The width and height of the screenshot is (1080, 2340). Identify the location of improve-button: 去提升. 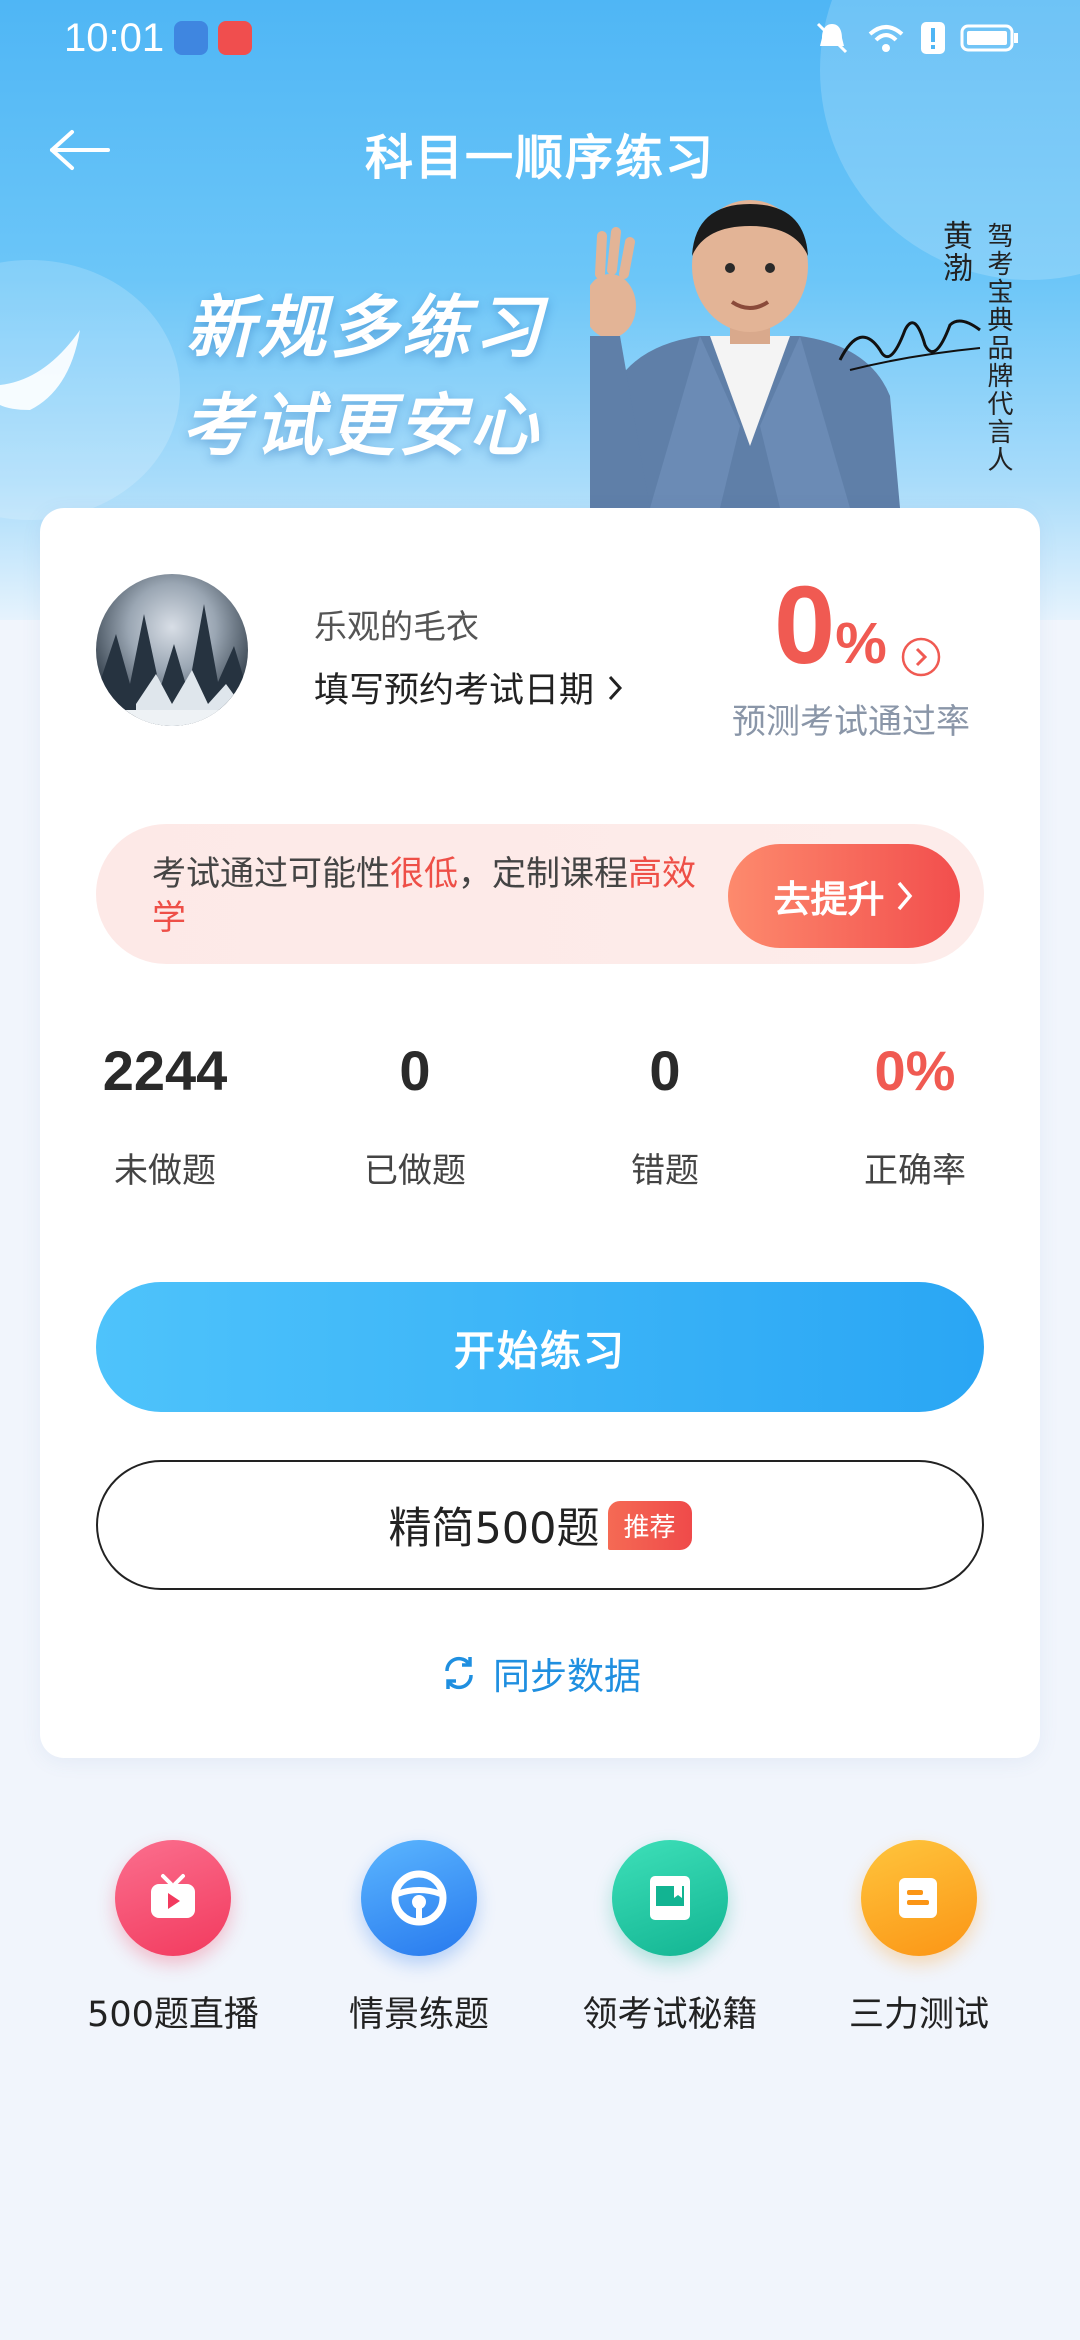
(844, 896).